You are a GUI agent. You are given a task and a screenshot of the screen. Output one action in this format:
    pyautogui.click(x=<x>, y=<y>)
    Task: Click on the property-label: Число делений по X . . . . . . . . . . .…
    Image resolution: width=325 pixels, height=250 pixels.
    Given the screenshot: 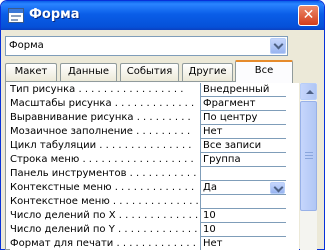 What is the action you would take?
    pyautogui.click(x=104, y=215)
    